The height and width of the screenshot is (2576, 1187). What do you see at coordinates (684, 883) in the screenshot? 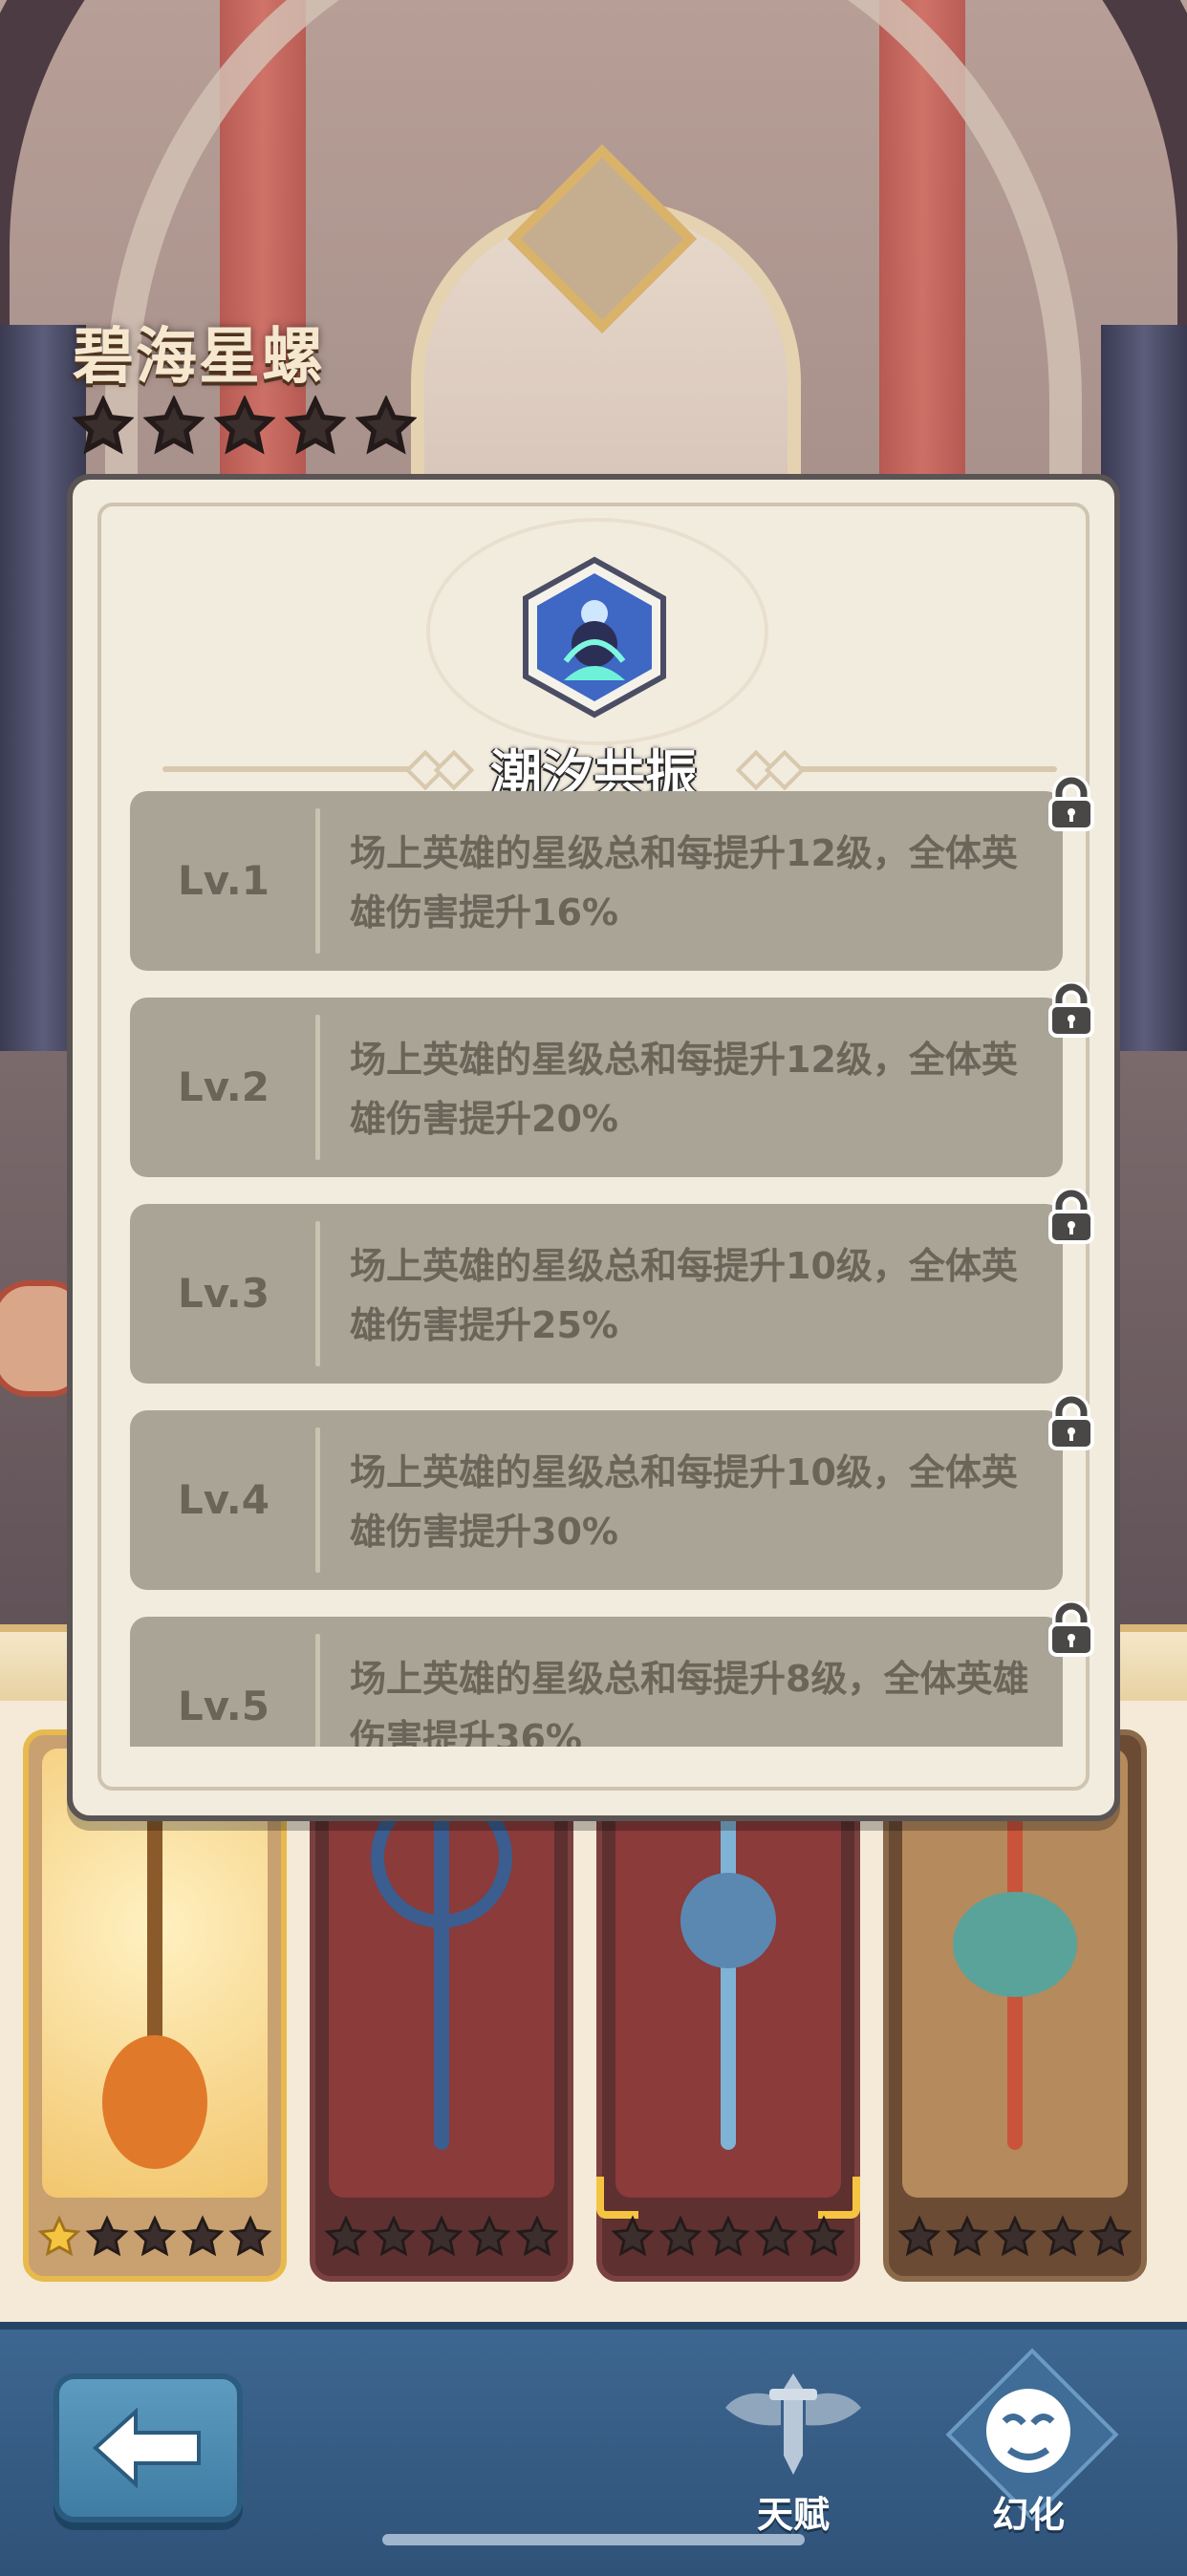
I see `level-description: 场上英雄的星级总和每提升12级，全体英雄伤害提升16%` at bounding box center [684, 883].